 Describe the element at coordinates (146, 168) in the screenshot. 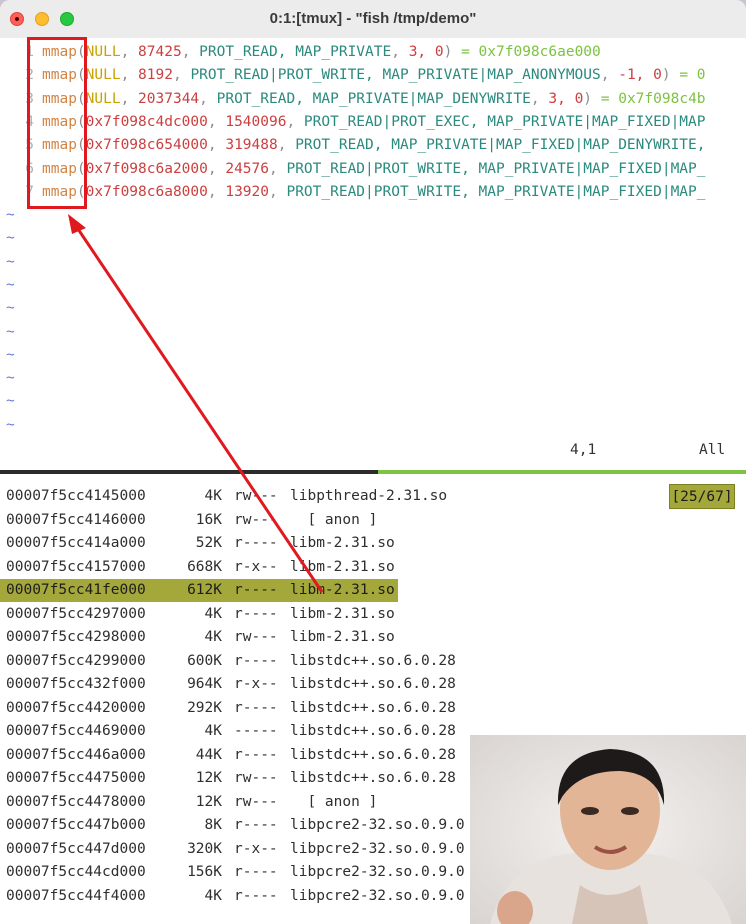

I see `code-token: 0x7f098c6a2000` at that location.